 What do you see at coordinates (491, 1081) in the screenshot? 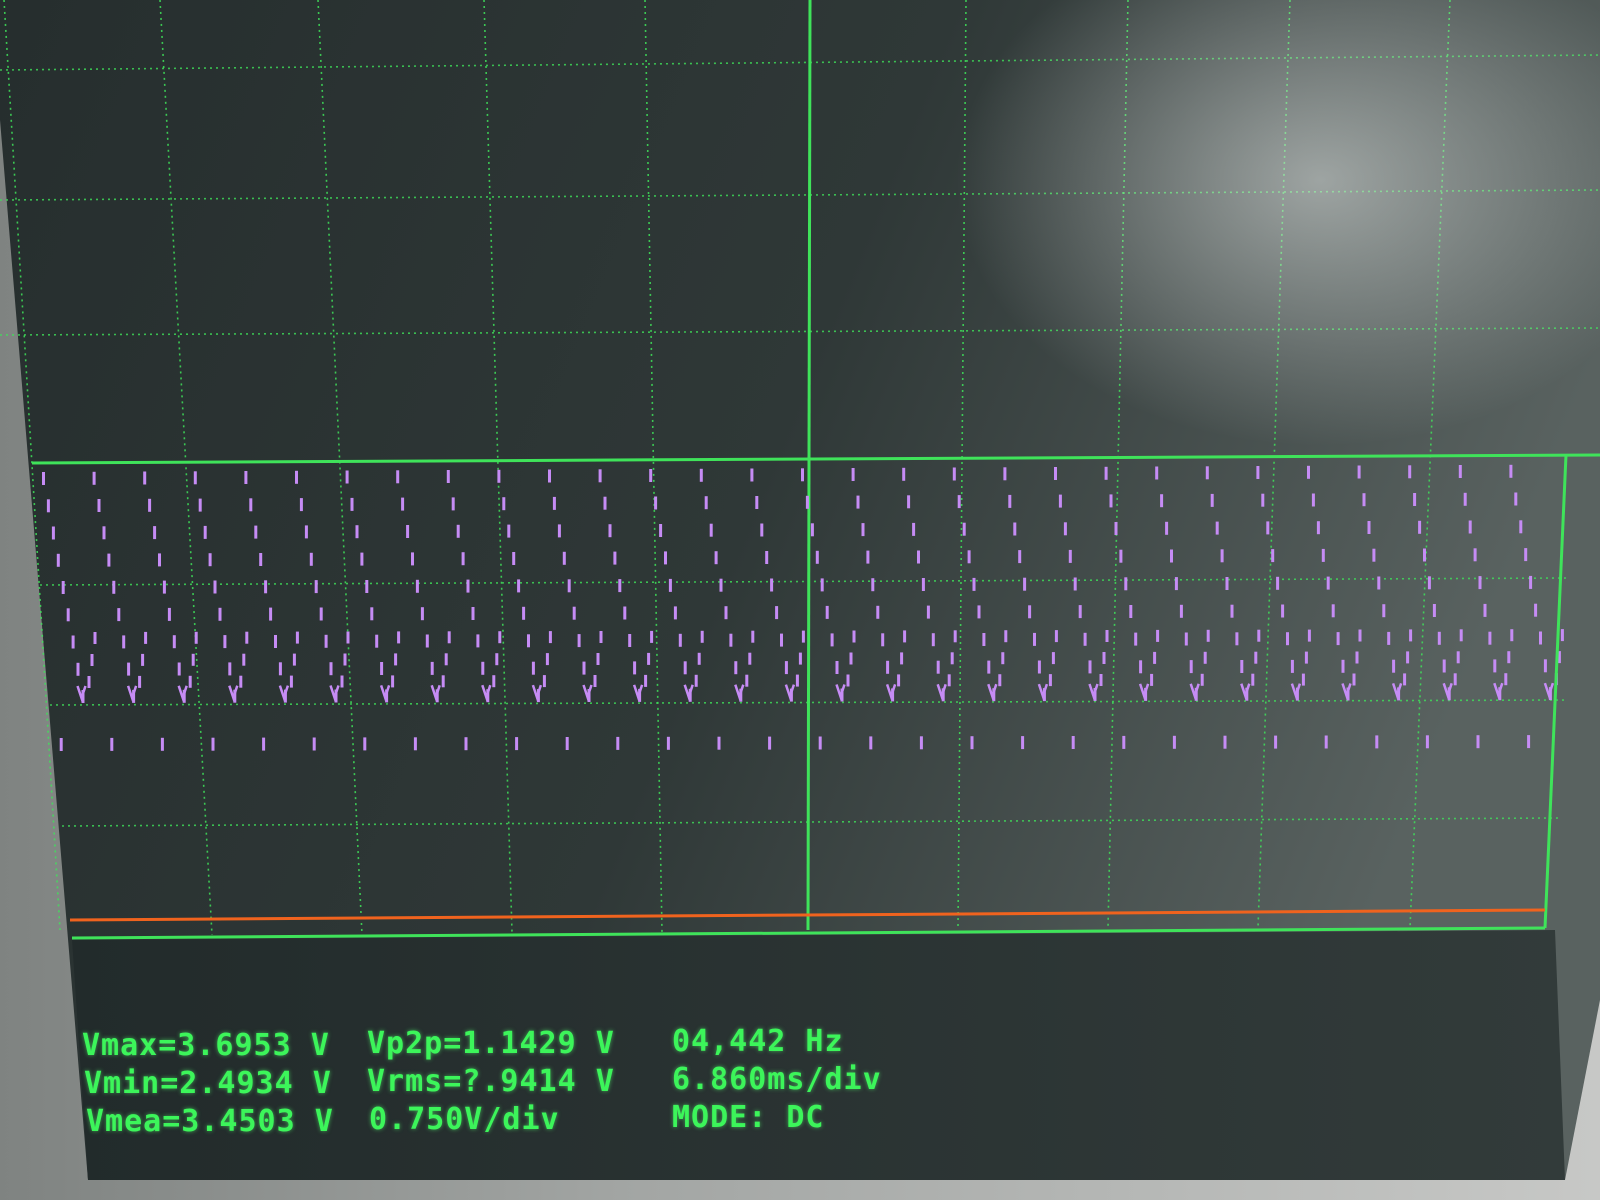
I see `vrms-readout: Vrms=?.9414 V` at bounding box center [491, 1081].